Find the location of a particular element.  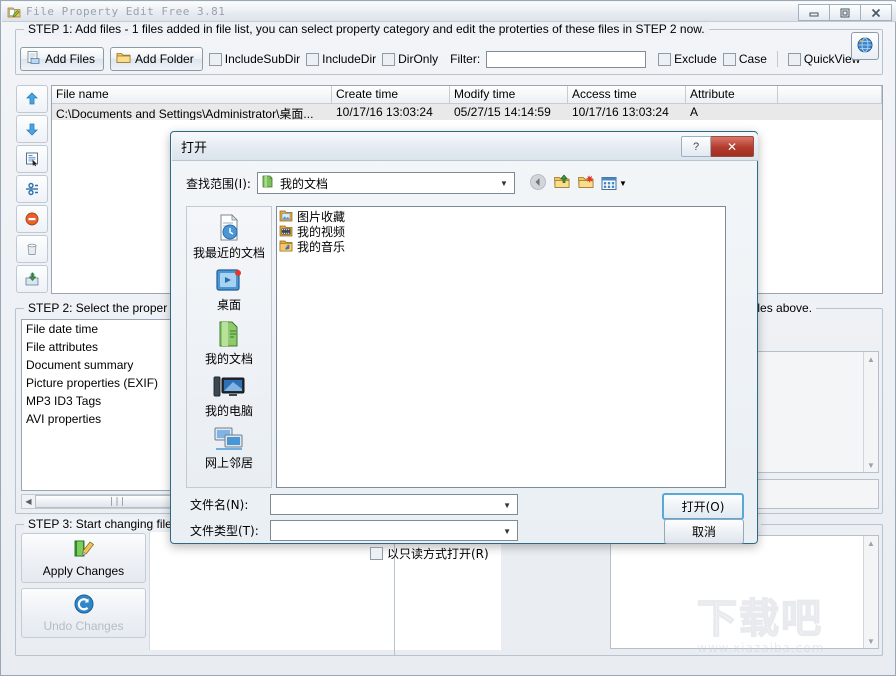

include-subdir-box is located at coordinates (215, 59).